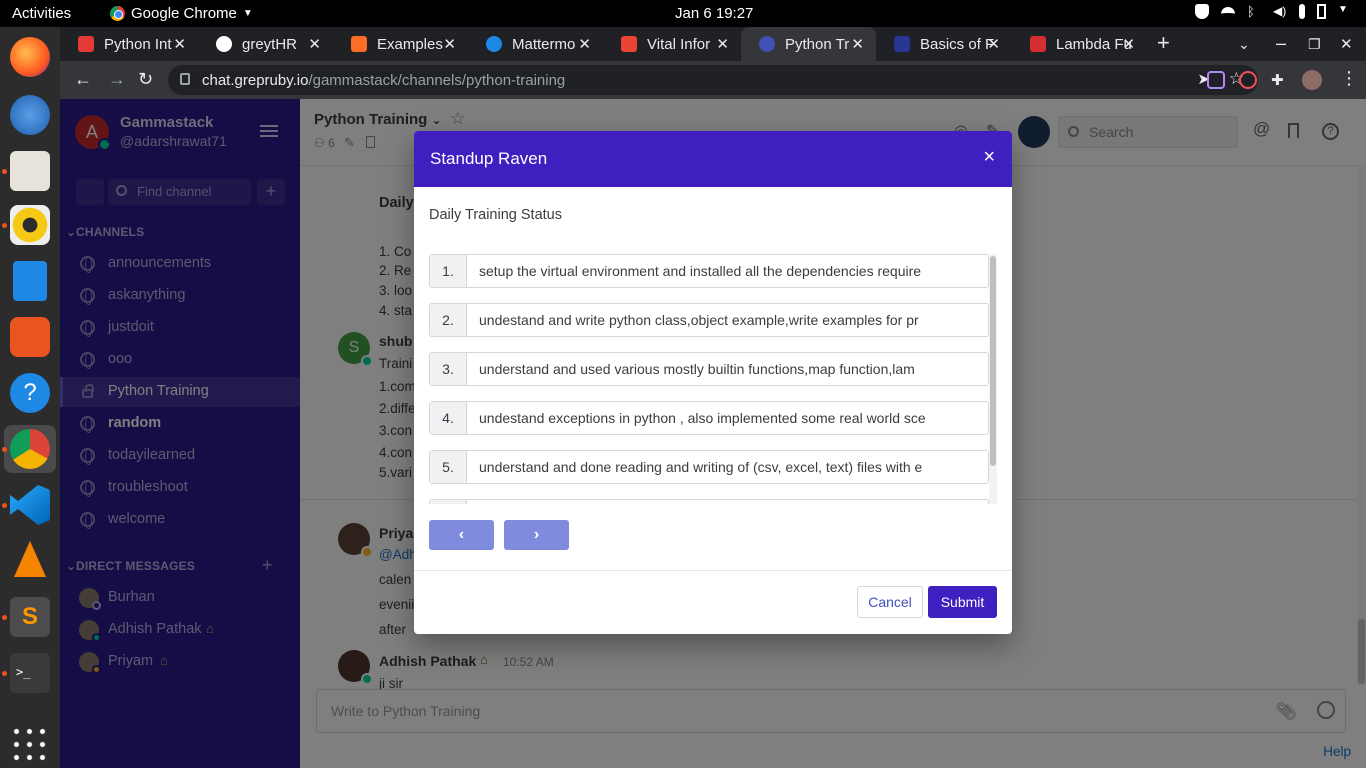 Image resolution: width=1366 pixels, height=768 pixels. I want to click on tab-search-icon: ⌄, so click(1244, 44).